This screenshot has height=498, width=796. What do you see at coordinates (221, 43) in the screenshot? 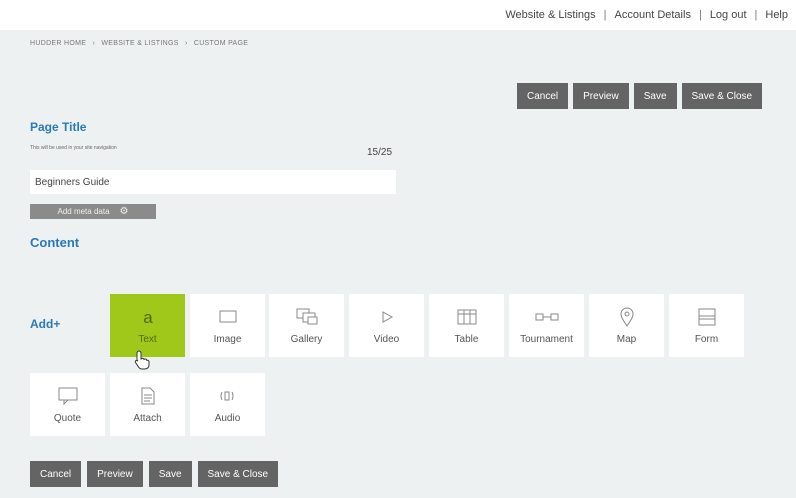
I see `breadcrumb-custom-page: CUSTOM PAGE` at bounding box center [221, 43].